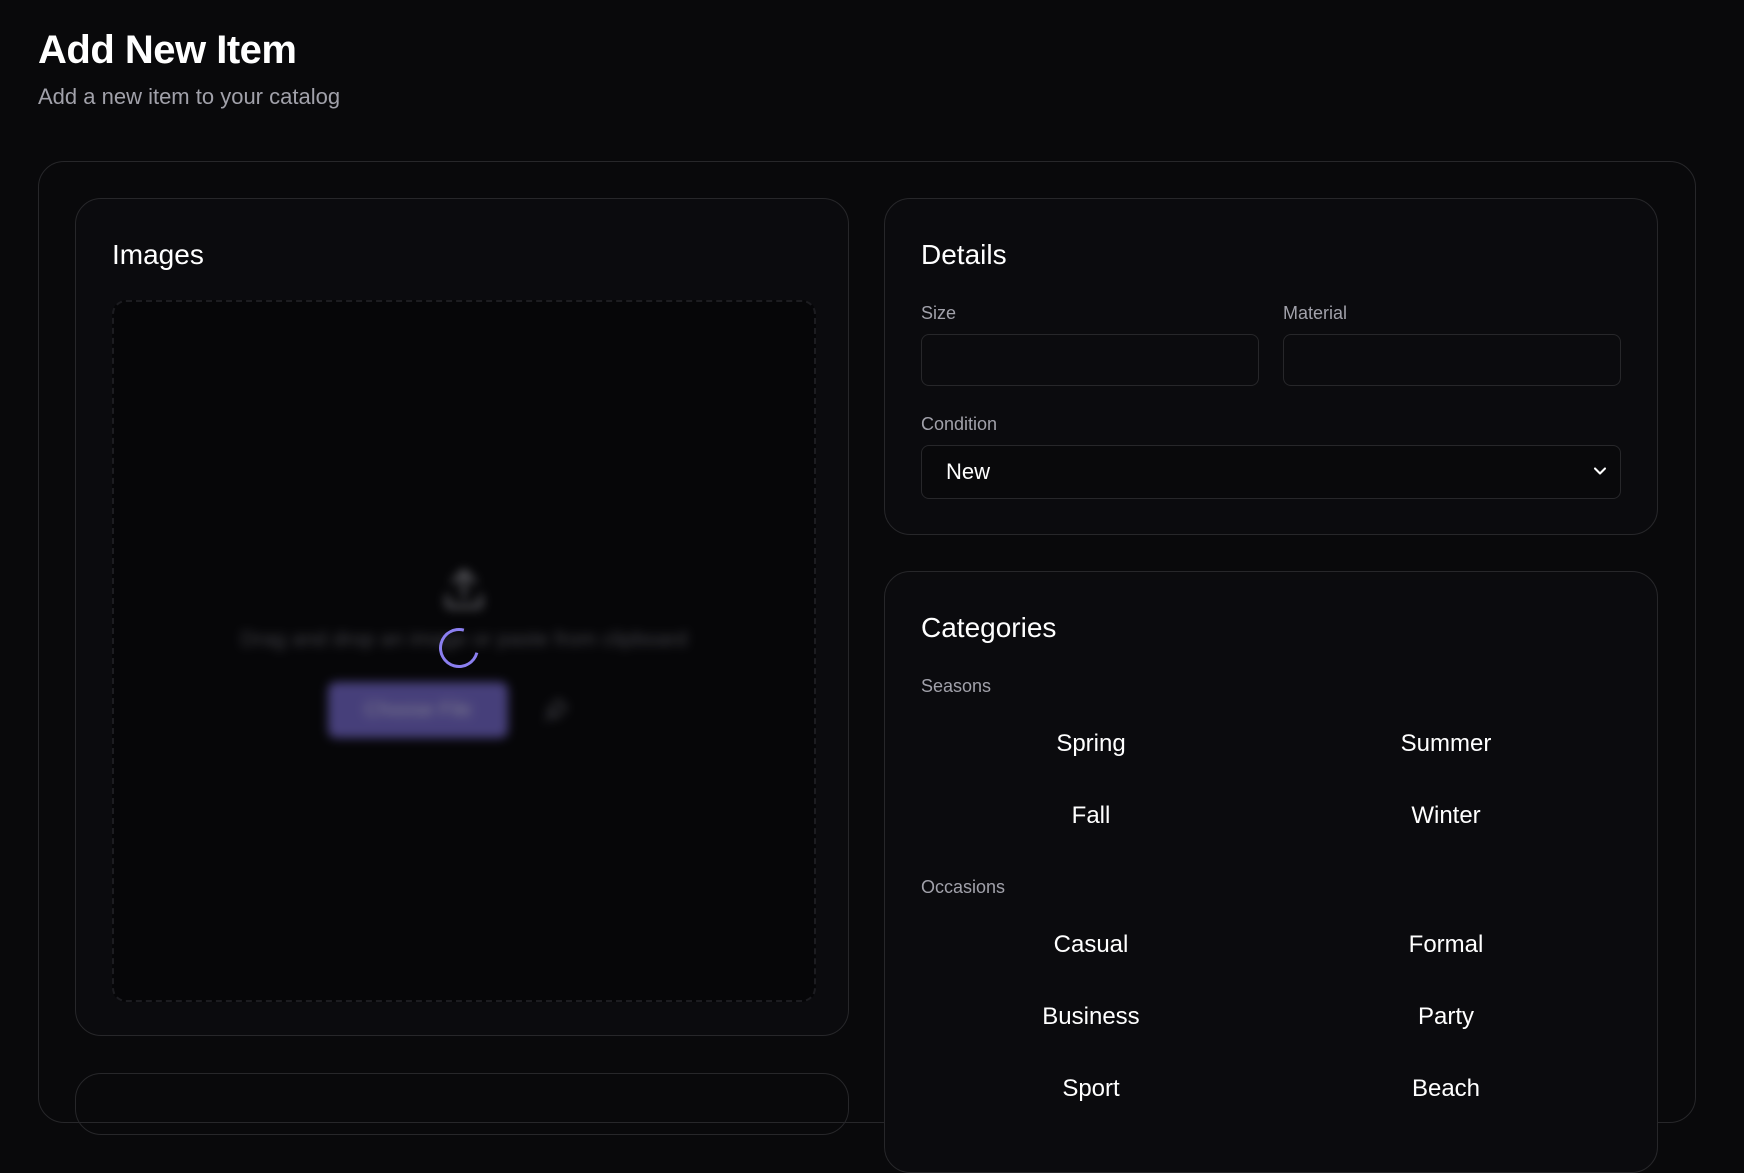  I want to click on condition-label: Condition, so click(959, 424).